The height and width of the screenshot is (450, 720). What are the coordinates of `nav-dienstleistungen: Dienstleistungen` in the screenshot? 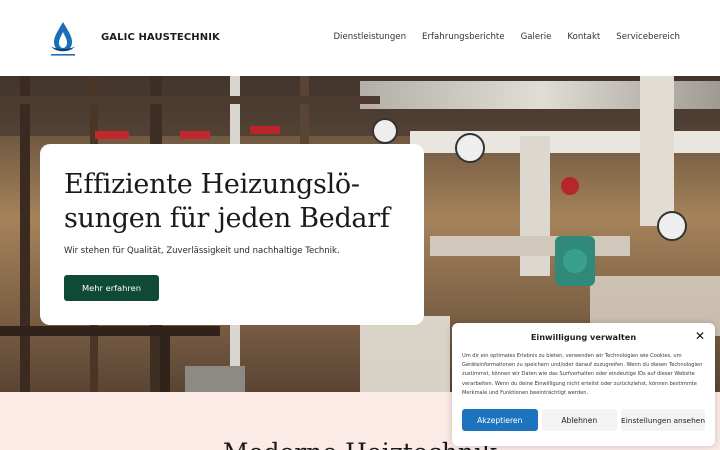 It's located at (369, 37).